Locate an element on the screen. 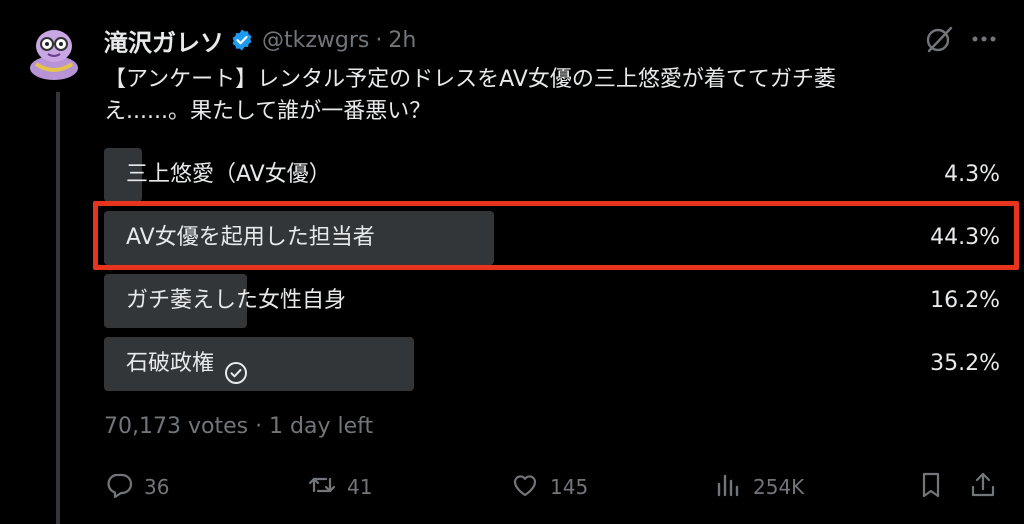 This screenshot has width=1024, height=524. heart-icon is located at coordinates (525, 487).